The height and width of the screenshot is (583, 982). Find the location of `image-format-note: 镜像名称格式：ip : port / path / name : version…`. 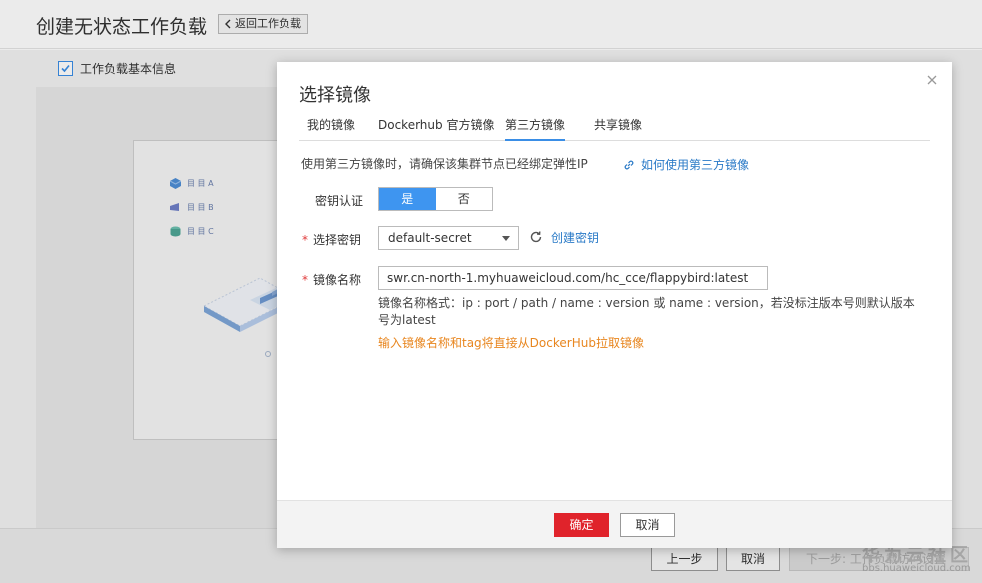

image-format-note: 镜像名称格式：ip : port / path / name : version… is located at coordinates (646, 311).